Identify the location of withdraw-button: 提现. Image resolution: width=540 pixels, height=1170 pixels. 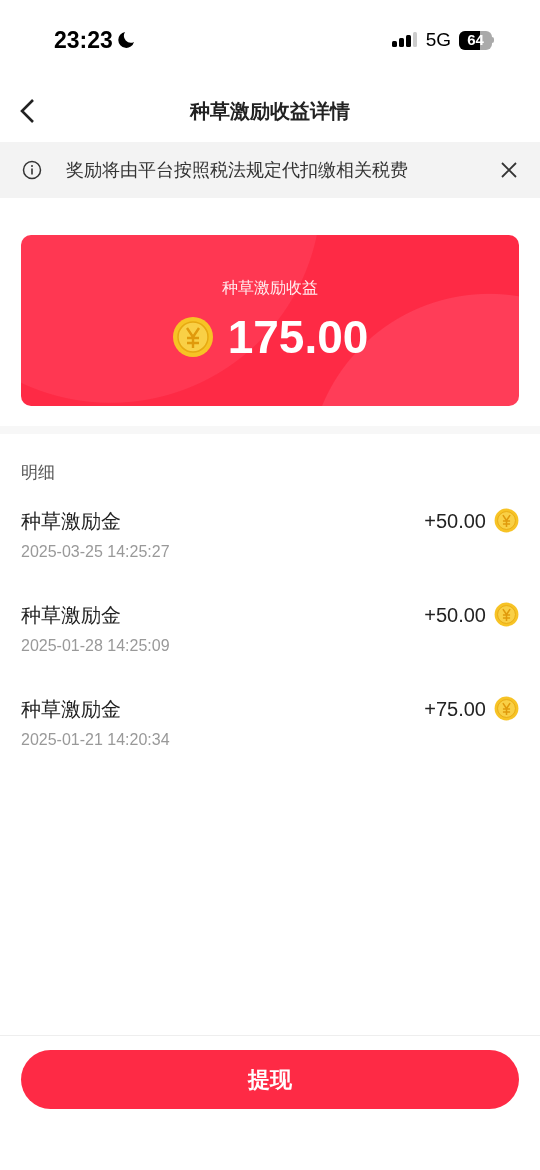
(270, 1079).